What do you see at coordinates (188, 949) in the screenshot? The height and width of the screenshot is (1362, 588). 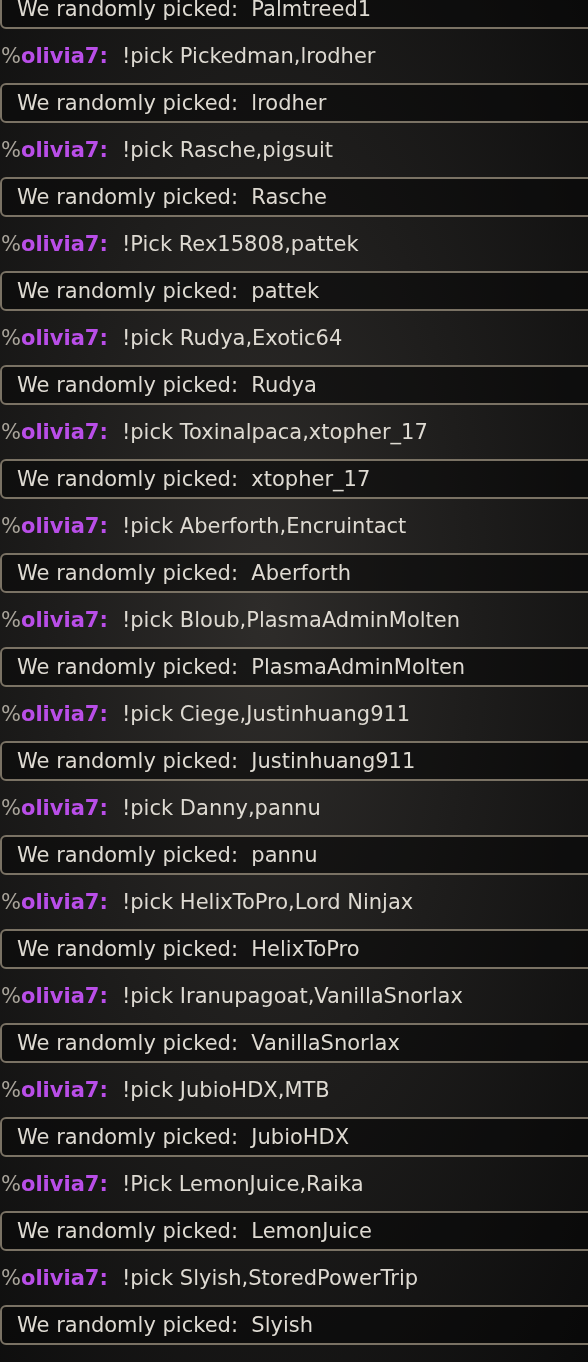 I see `bot-reply-text: We randomly picked: HelixToPro` at bounding box center [188, 949].